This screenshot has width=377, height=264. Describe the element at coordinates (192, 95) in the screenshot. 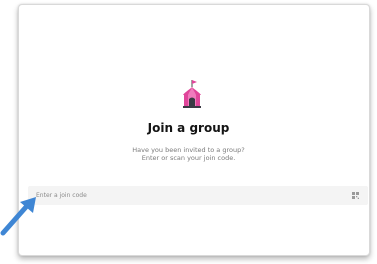

I see `circus-tent-icon` at that location.